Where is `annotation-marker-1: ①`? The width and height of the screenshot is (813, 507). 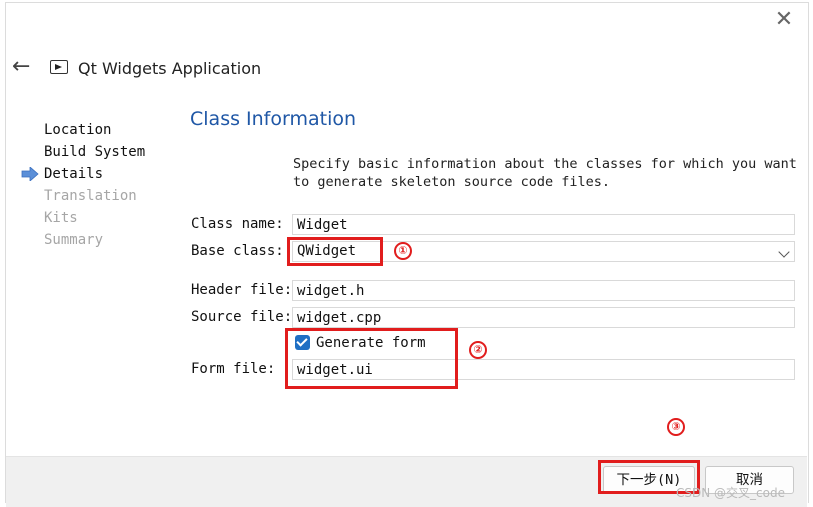 annotation-marker-1: ① is located at coordinates (403, 251).